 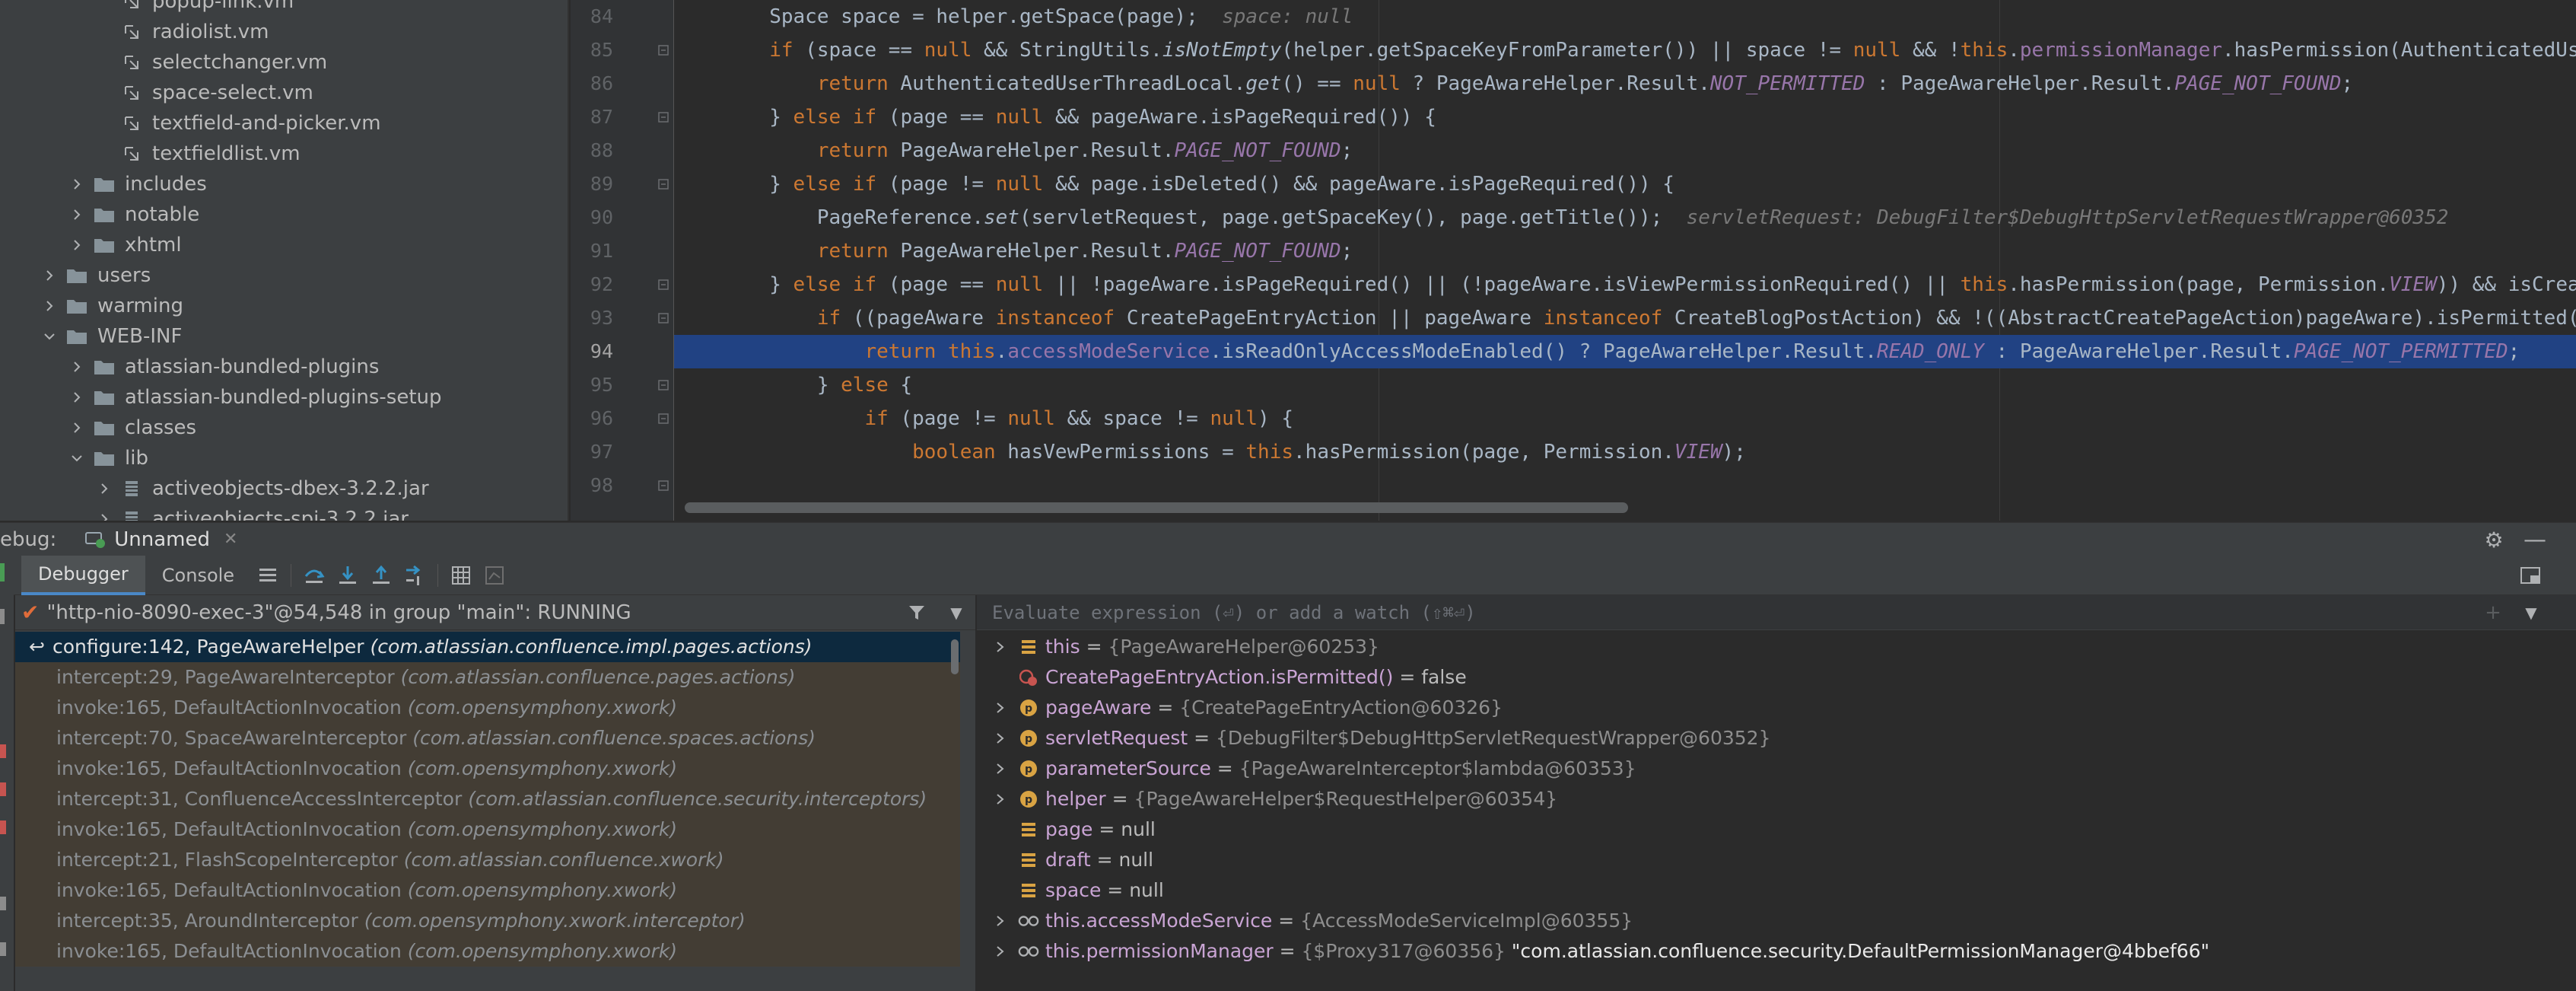 I want to click on tree-item: lib, so click(x=108, y=458).